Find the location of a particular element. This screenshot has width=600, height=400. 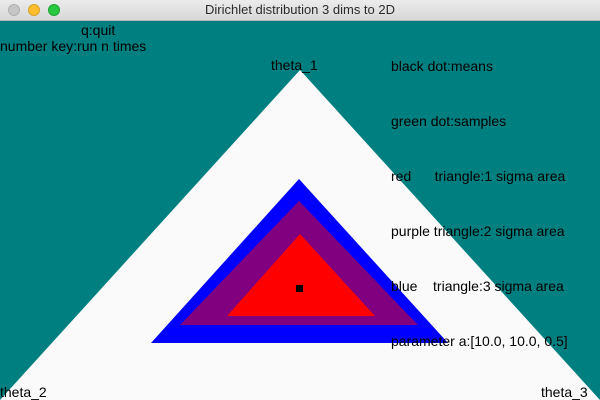

legend-item-sigma2: purple triangle:2 sigma area is located at coordinates (478, 231).